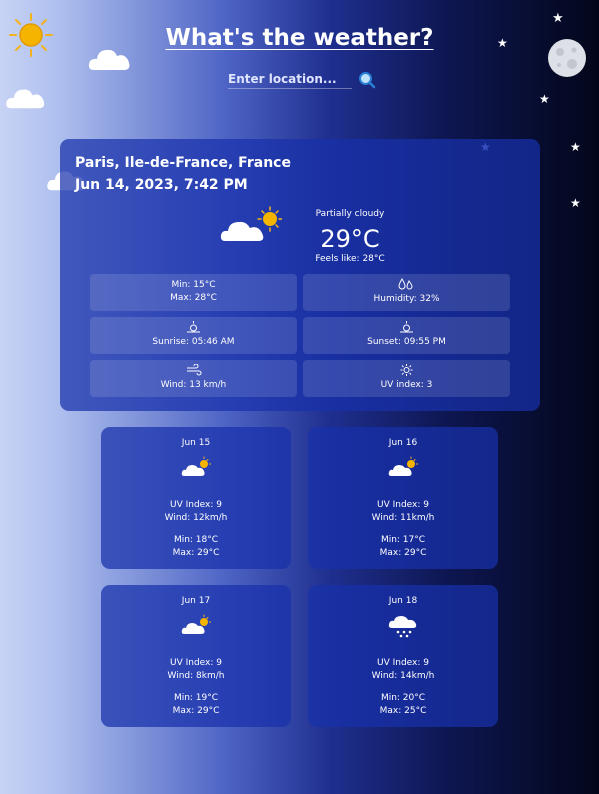 The image size is (599, 794). Describe the element at coordinates (403, 676) in the screenshot. I see `forecast-wind: Wind: 14km/h` at that location.